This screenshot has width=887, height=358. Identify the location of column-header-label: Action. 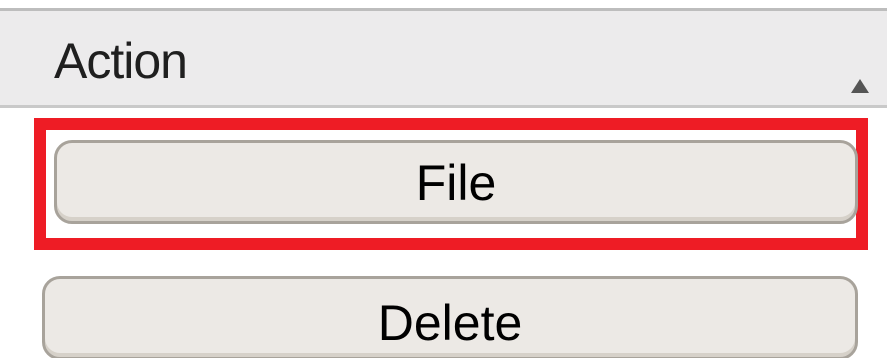
(121, 61).